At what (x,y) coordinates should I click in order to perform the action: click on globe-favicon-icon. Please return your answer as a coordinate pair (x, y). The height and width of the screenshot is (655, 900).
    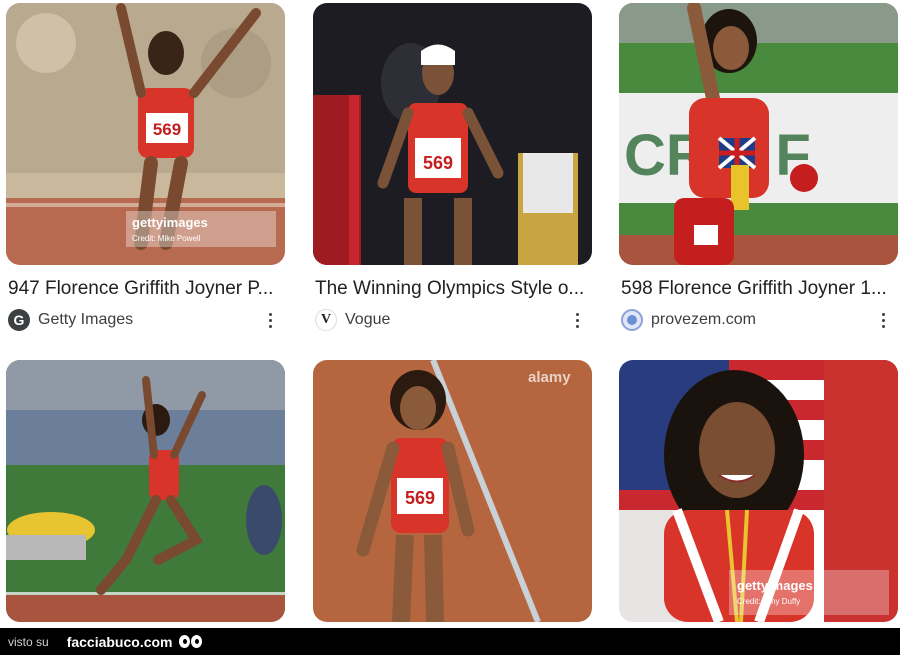
    Looking at the image, I should click on (632, 320).